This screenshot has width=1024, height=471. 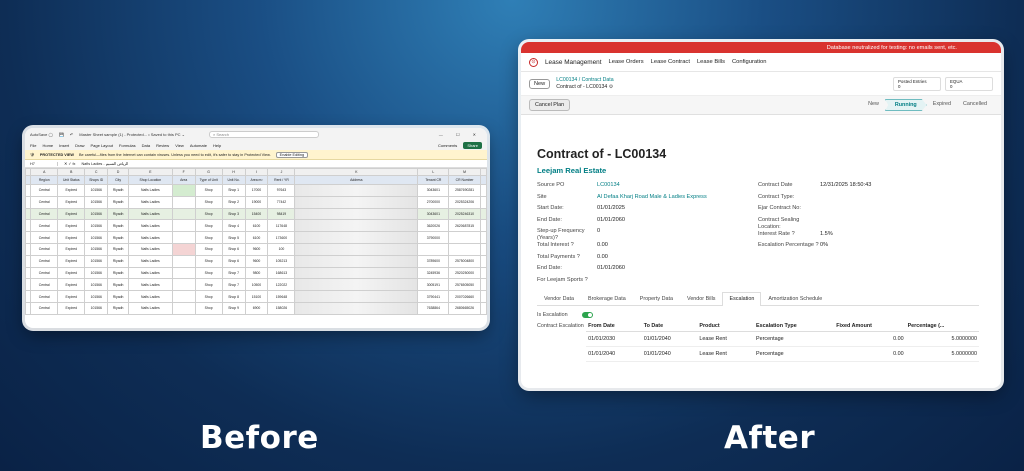 What do you see at coordinates (256, 180) in the screenshot?
I see `header-cell: Area m²` at bounding box center [256, 180].